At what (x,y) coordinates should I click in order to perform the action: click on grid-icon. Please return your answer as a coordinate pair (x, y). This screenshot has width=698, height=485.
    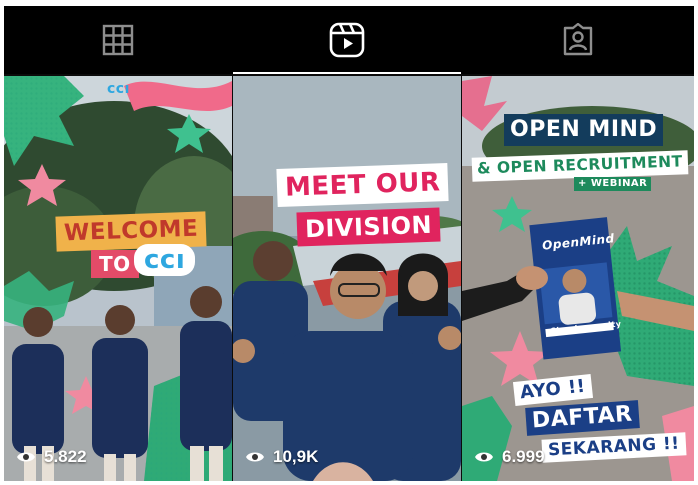
    Looking at the image, I should click on (118, 40).